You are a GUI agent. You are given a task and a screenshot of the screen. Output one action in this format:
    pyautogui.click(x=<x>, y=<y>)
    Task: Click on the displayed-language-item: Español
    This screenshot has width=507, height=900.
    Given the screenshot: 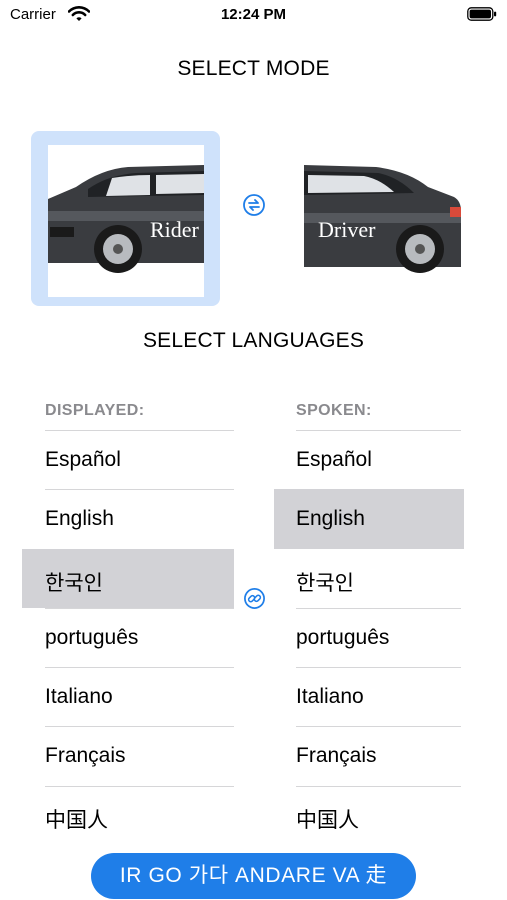 What is the action you would take?
    pyautogui.click(x=120, y=459)
    